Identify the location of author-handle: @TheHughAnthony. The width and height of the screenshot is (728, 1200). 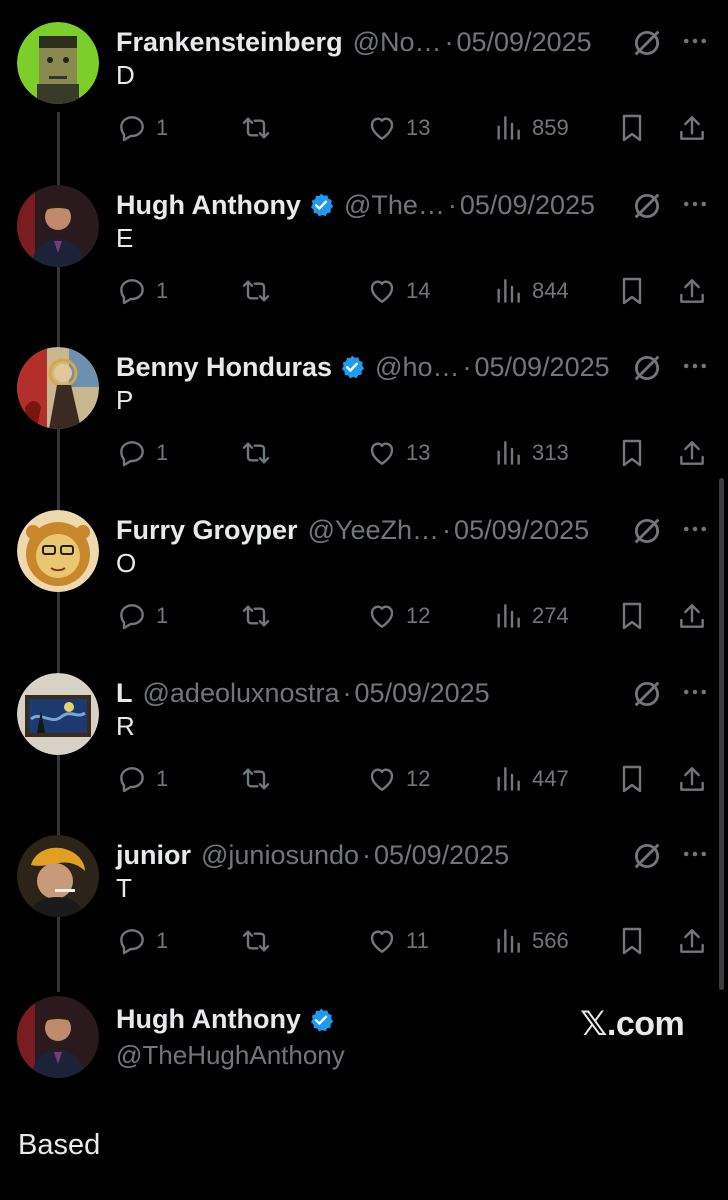
(230, 1055).